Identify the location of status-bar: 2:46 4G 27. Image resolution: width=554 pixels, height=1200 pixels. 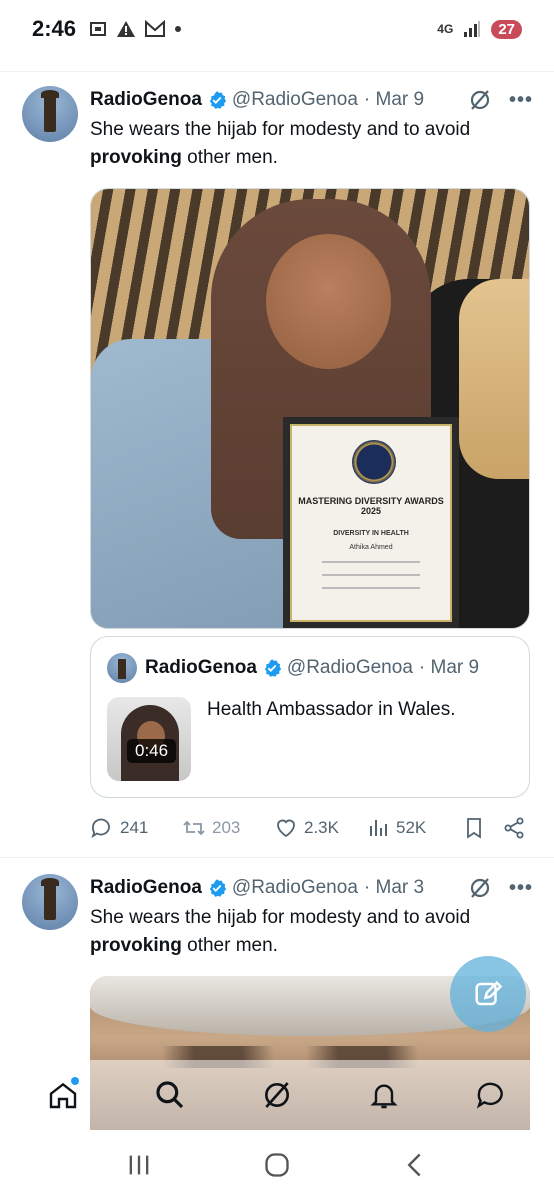
(277, 29).